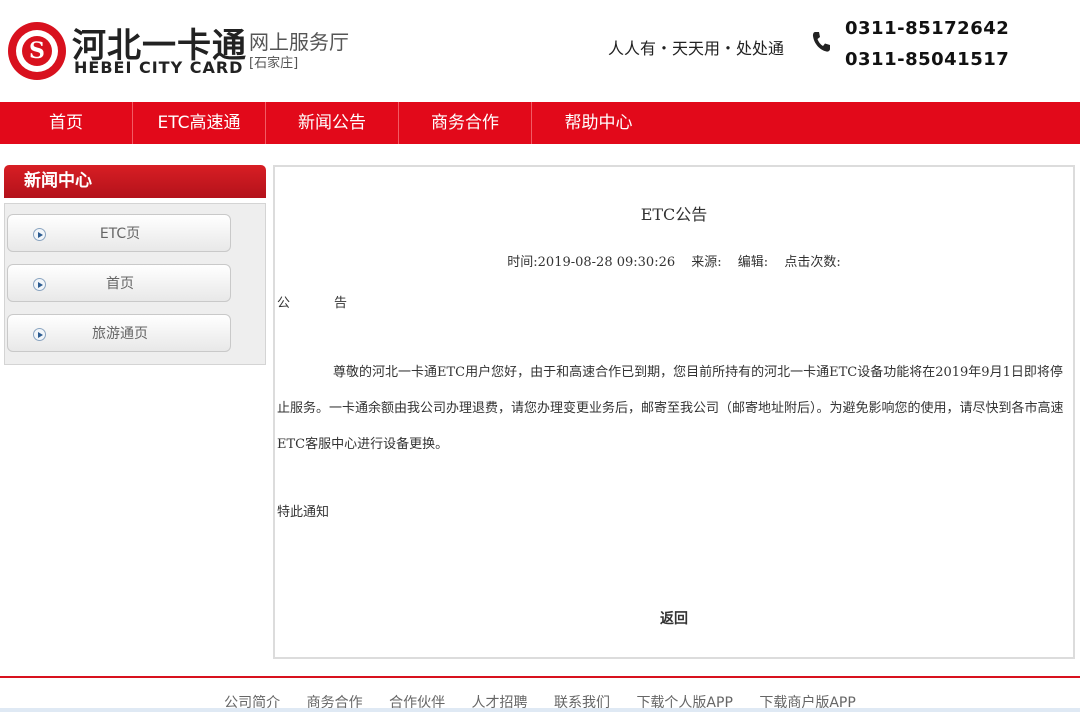 This screenshot has width=1080, height=712. I want to click on sidebar-menu: ETC页 首页 旅游通页, so click(135, 284).